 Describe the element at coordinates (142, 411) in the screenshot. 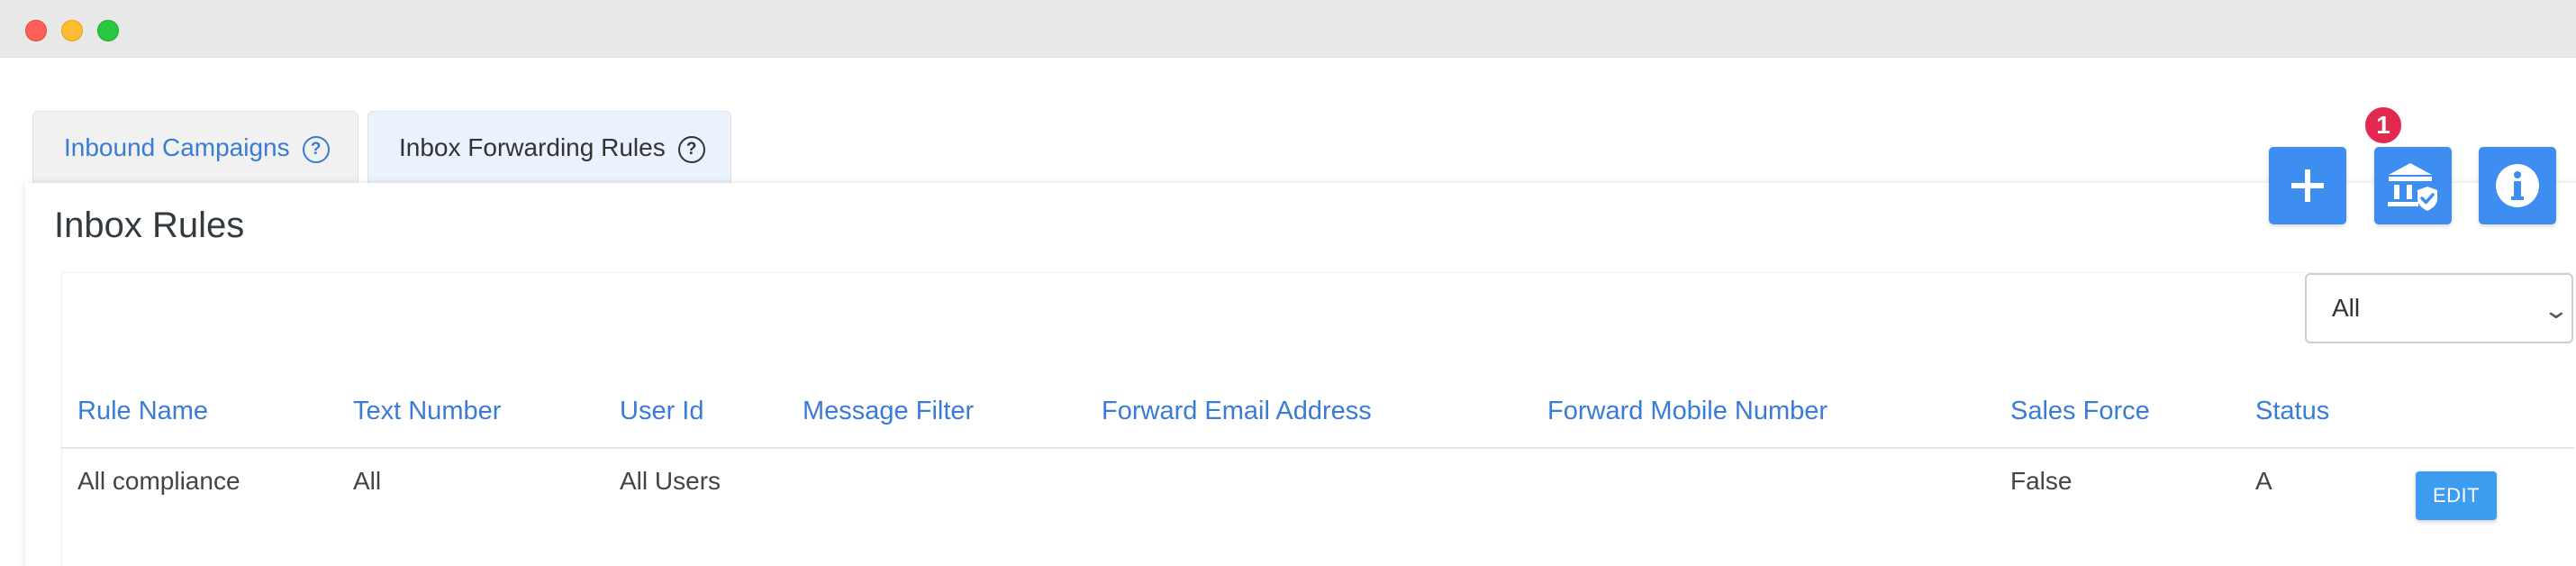

I see `column-header-rule-name: Rule Name` at that location.